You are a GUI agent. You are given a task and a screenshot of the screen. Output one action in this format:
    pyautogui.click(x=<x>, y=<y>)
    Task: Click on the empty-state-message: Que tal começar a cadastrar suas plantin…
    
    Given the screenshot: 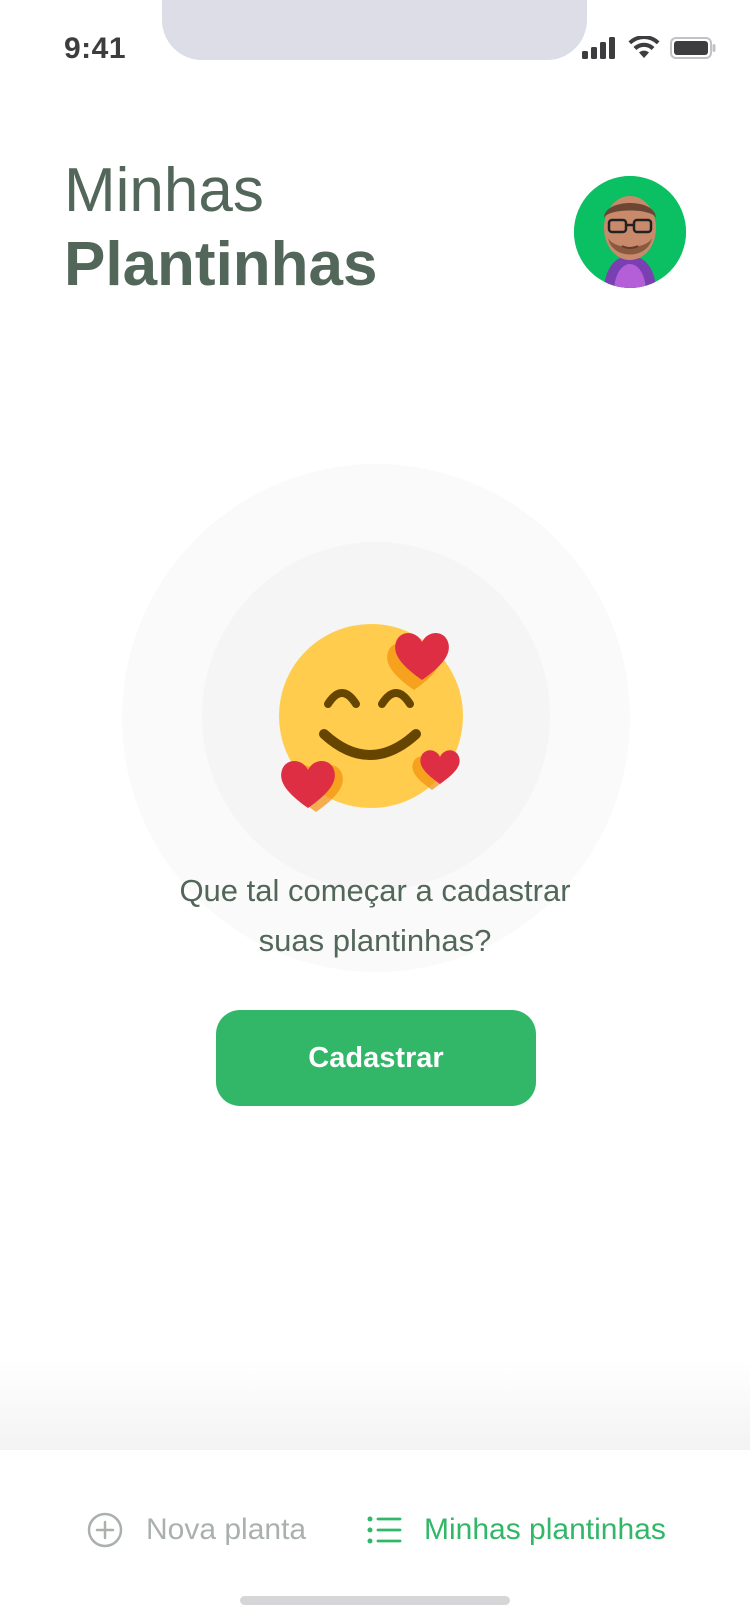 What is the action you would take?
    pyautogui.click(x=375, y=916)
    